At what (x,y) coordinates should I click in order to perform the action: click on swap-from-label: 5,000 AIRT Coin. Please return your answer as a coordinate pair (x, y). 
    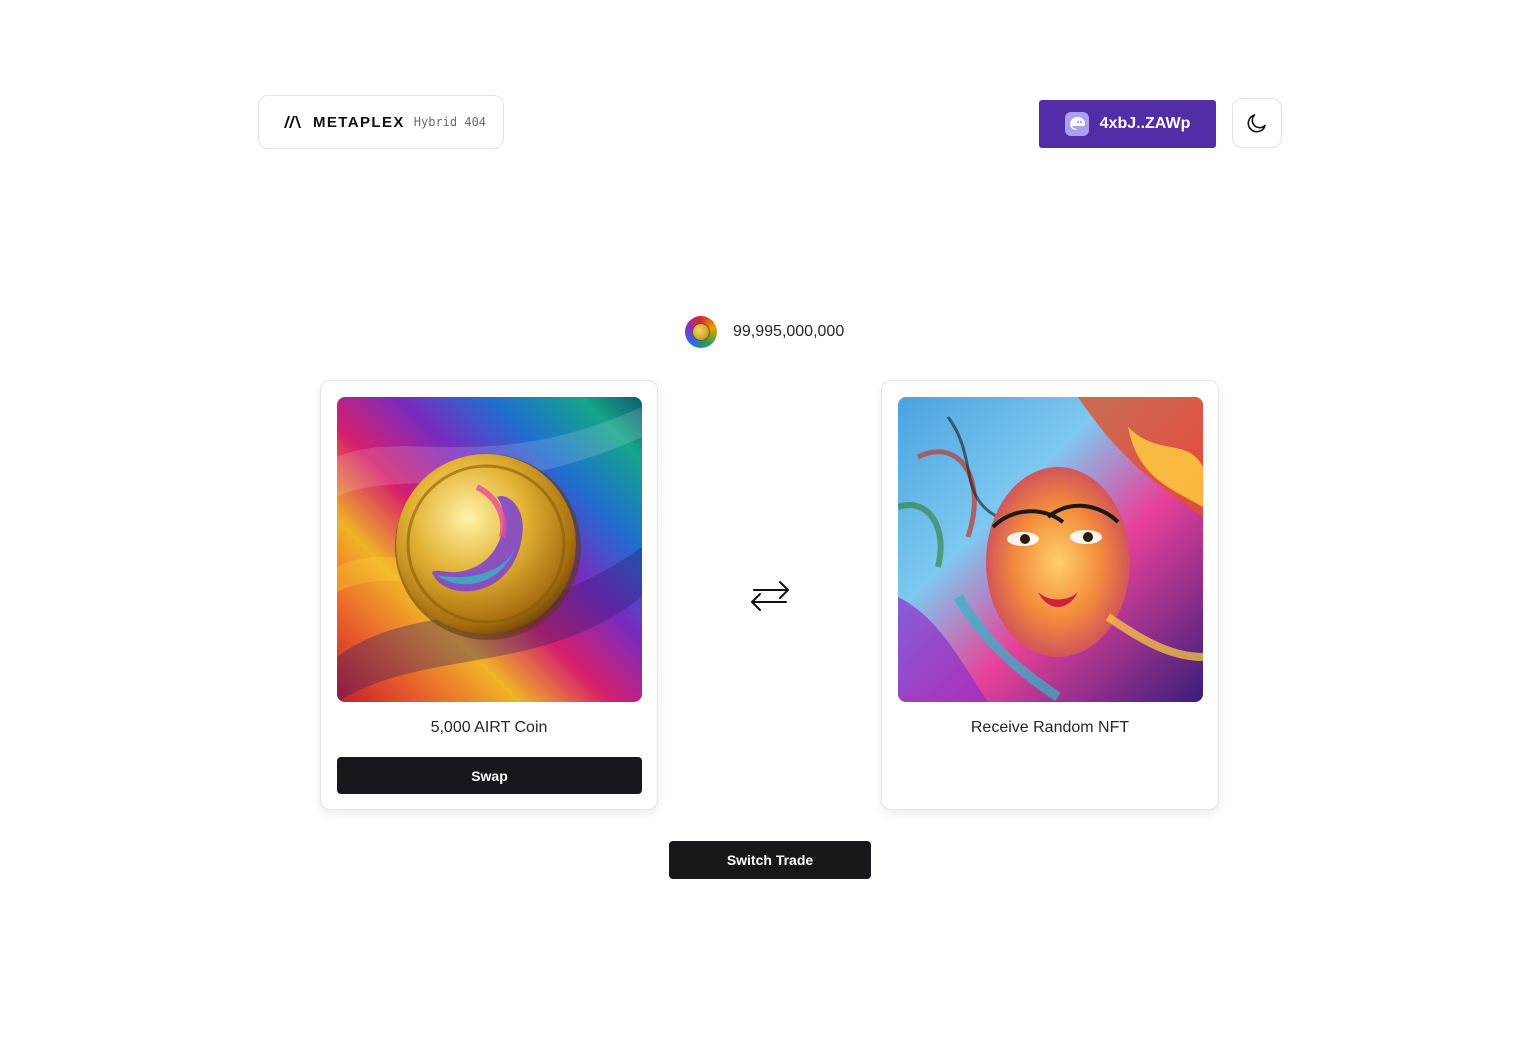
    Looking at the image, I should click on (489, 727).